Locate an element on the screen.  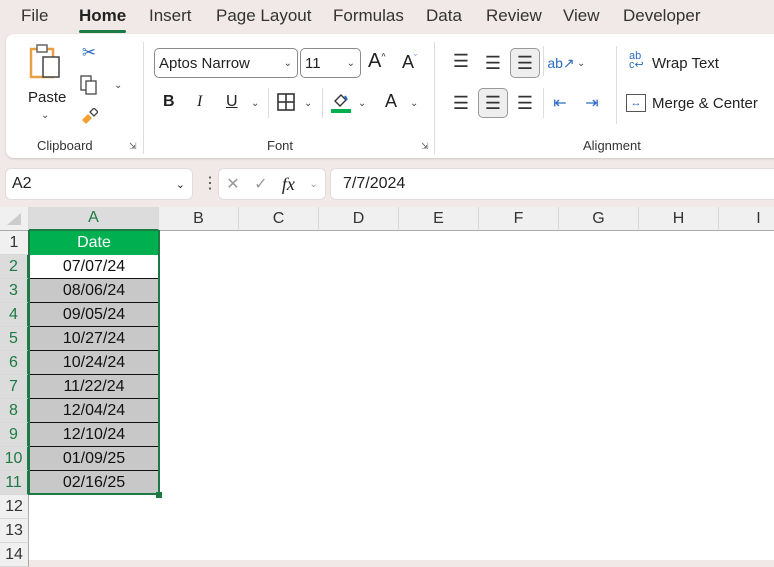
grow-font-button: A^ is located at coordinates (377, 61).